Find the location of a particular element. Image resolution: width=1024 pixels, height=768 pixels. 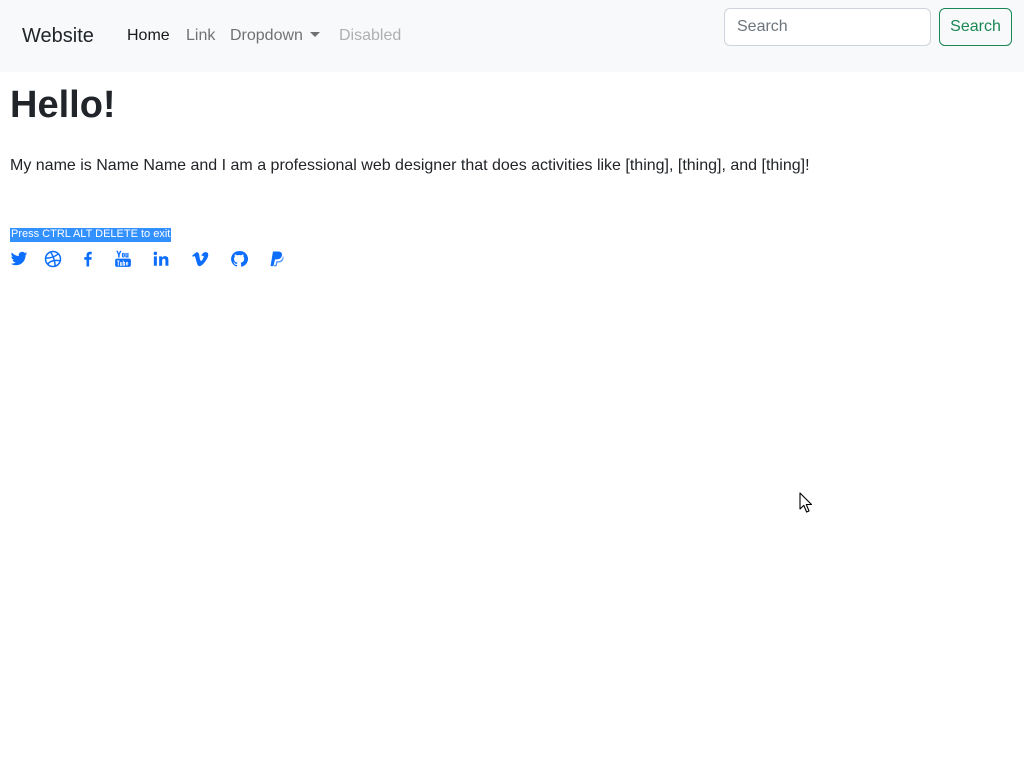

facebook-icon is located at coordinates (88, 259).